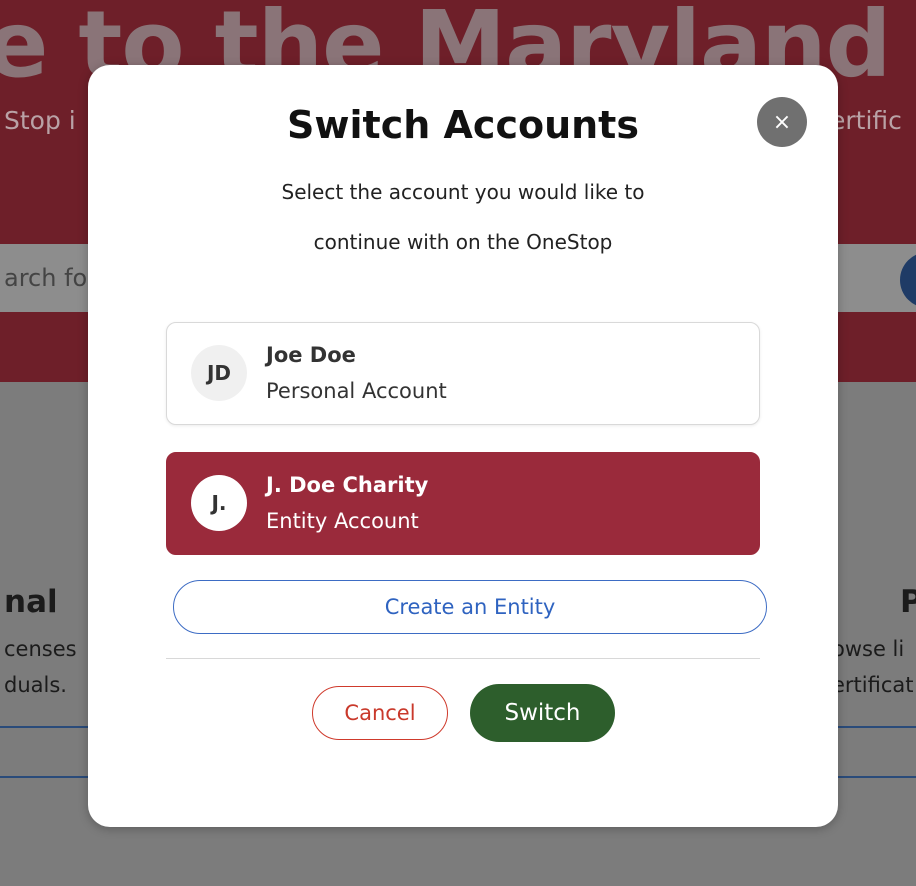 The height and width of the screenshot is (886, 916). What do you see at coordinates (219, 373) in the screenshot?
I see `avatar: JD` at bounding box center [219, 373].